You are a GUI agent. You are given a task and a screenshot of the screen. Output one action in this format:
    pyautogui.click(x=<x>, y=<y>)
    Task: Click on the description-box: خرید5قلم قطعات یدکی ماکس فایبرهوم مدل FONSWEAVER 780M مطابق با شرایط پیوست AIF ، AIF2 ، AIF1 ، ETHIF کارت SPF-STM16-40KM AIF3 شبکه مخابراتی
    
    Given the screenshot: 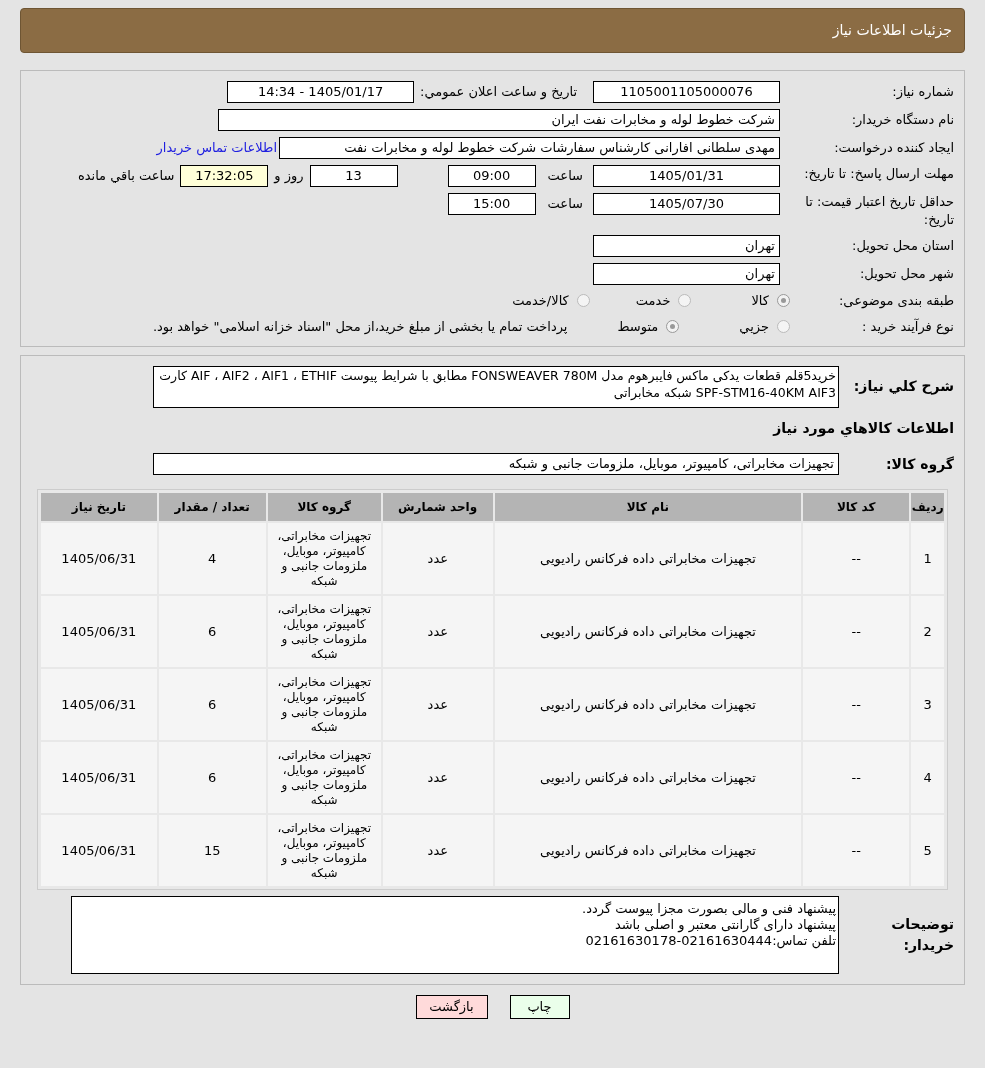 What is the action you would take?
    pyautogui.click(x=496, y=387)
    